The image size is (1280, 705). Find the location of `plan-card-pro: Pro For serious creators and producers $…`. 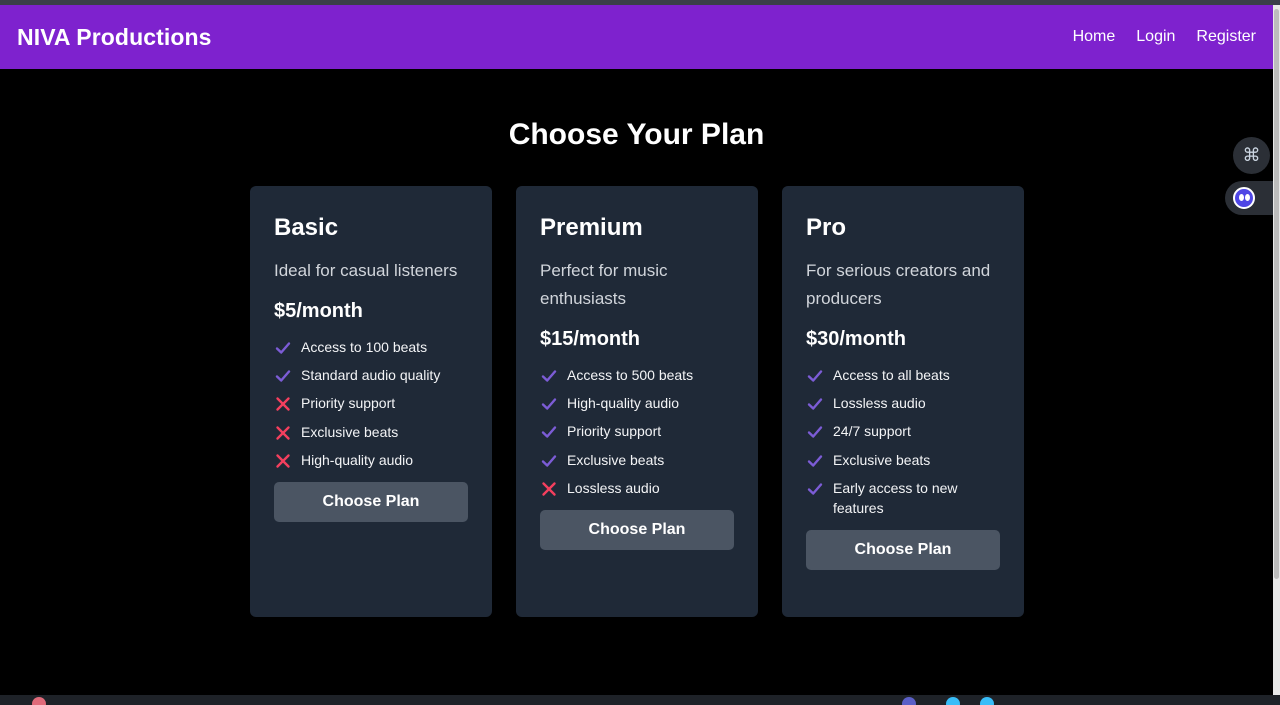

plan-card-pro: Pro For serious creators and producers $… is located at coordinates (903, 401).